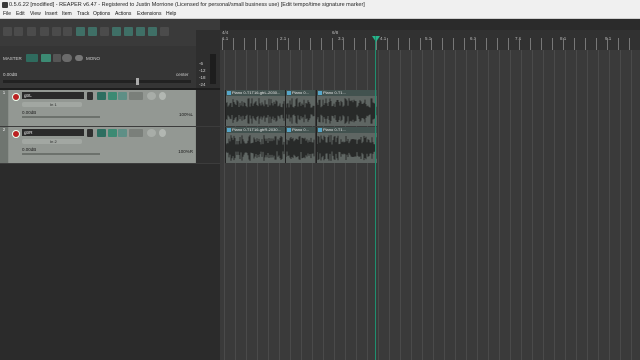 The image size is (640, 360). What do you see at coordinates (31, 31) in the screenshot?
I see `save-project-icon` at bounding box center [31, 31].